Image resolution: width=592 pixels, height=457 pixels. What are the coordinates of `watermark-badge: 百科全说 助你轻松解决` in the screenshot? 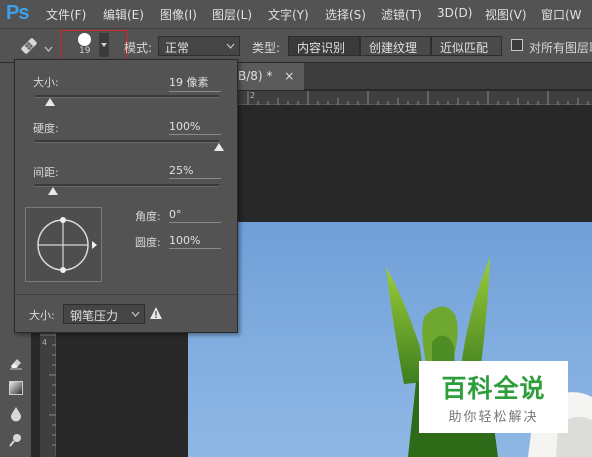 It's located at (493, 397).